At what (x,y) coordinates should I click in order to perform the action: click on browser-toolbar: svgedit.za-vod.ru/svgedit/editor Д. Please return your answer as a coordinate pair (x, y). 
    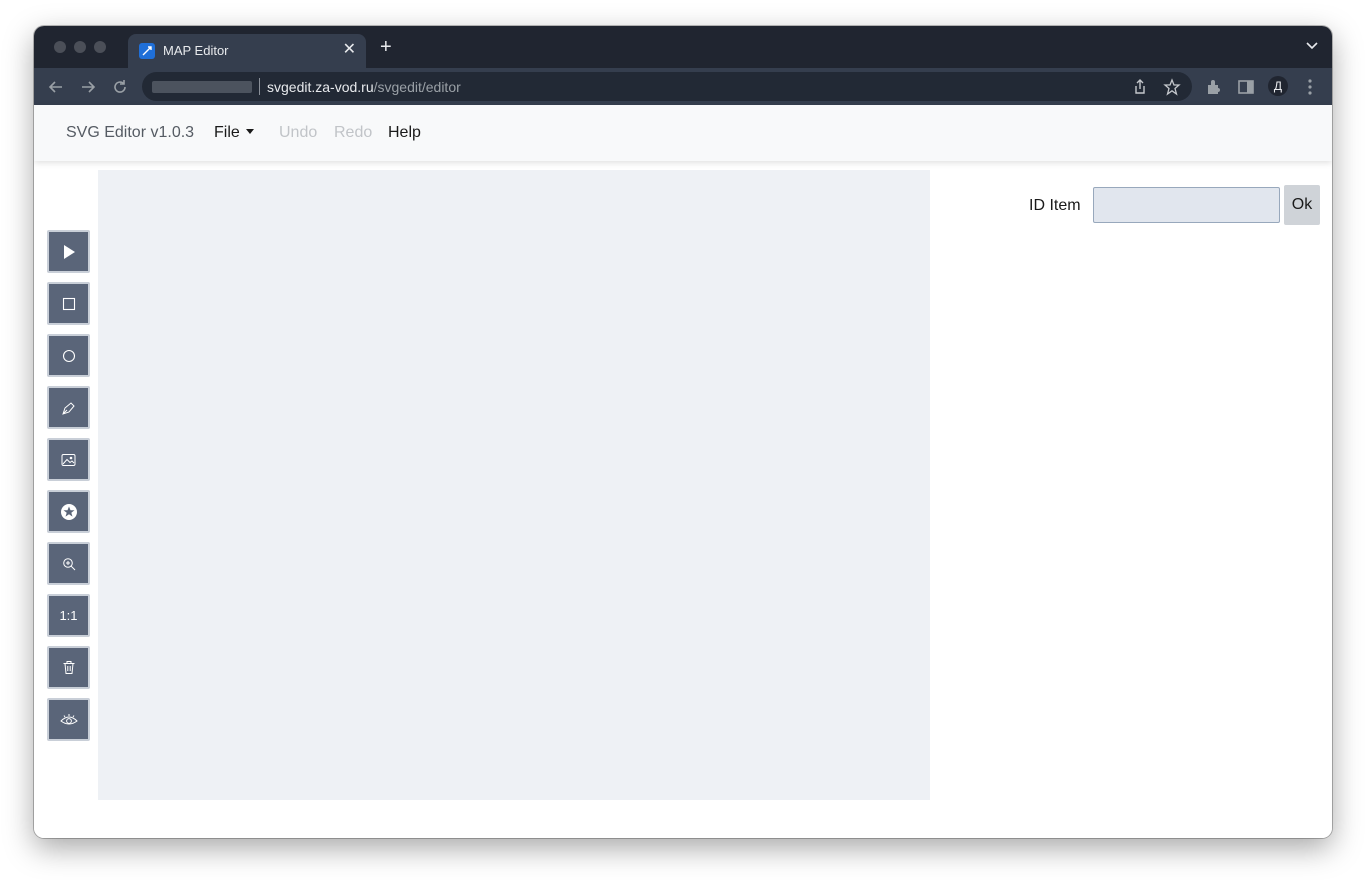
    Looking at the image, I should click on (683, 86).